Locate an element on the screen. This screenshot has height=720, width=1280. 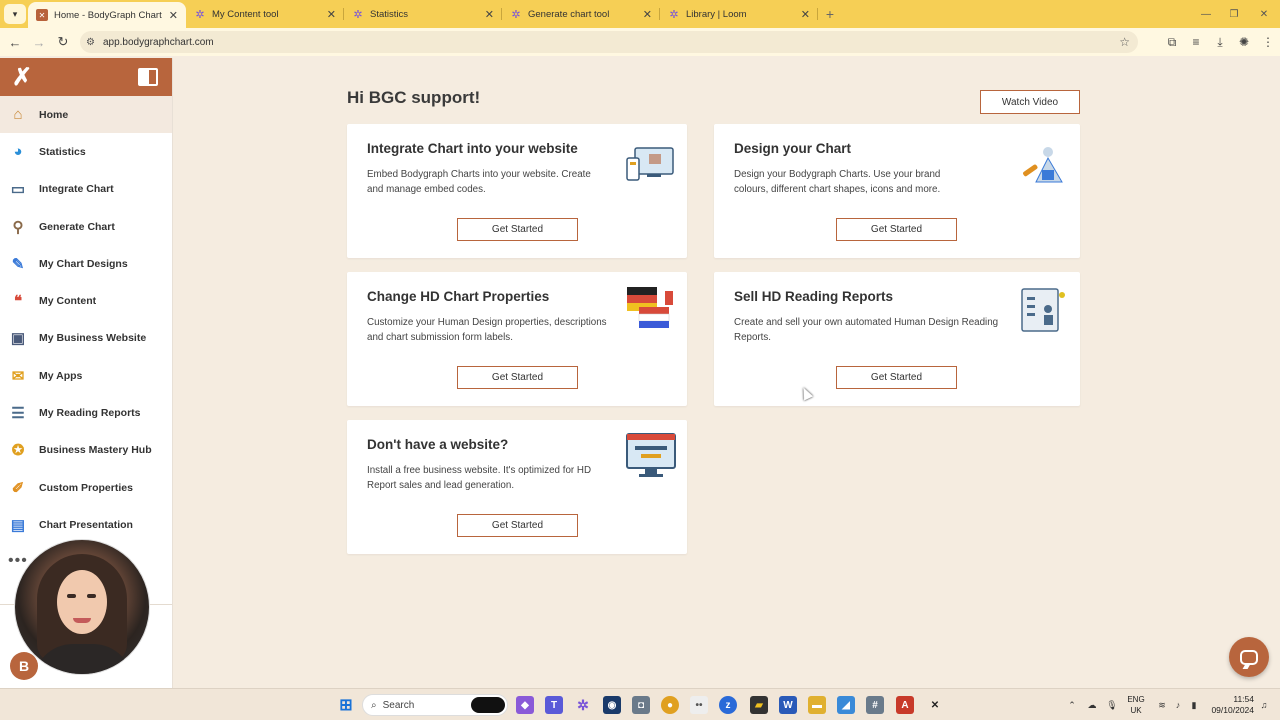
chat-bubble-icon is located at coordinates (1249, 657).